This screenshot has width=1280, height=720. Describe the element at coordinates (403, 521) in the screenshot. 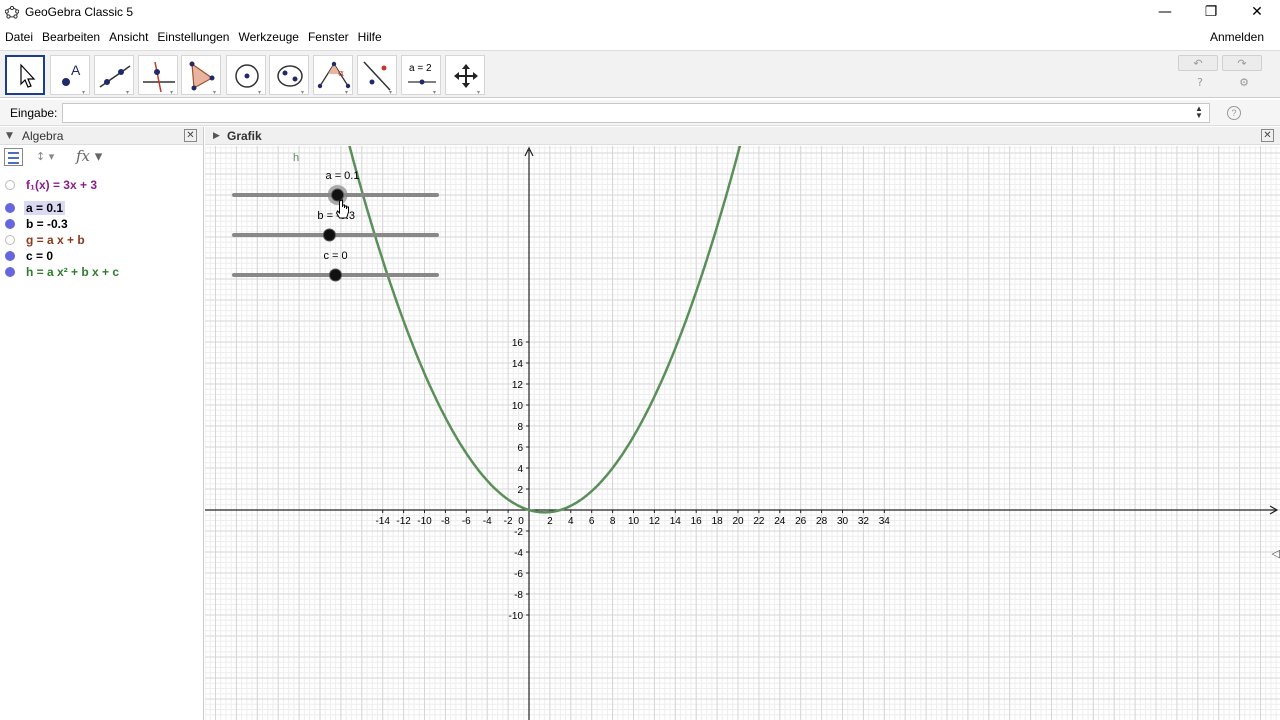

I see `x-tick-label: -12` at that location.